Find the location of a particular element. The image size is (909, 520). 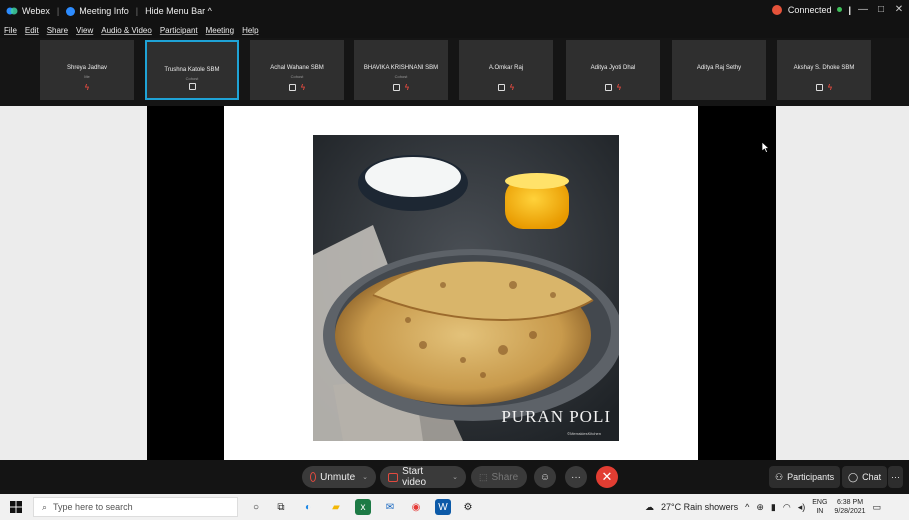

status-dot-icon is located at coordinates (840, 9).